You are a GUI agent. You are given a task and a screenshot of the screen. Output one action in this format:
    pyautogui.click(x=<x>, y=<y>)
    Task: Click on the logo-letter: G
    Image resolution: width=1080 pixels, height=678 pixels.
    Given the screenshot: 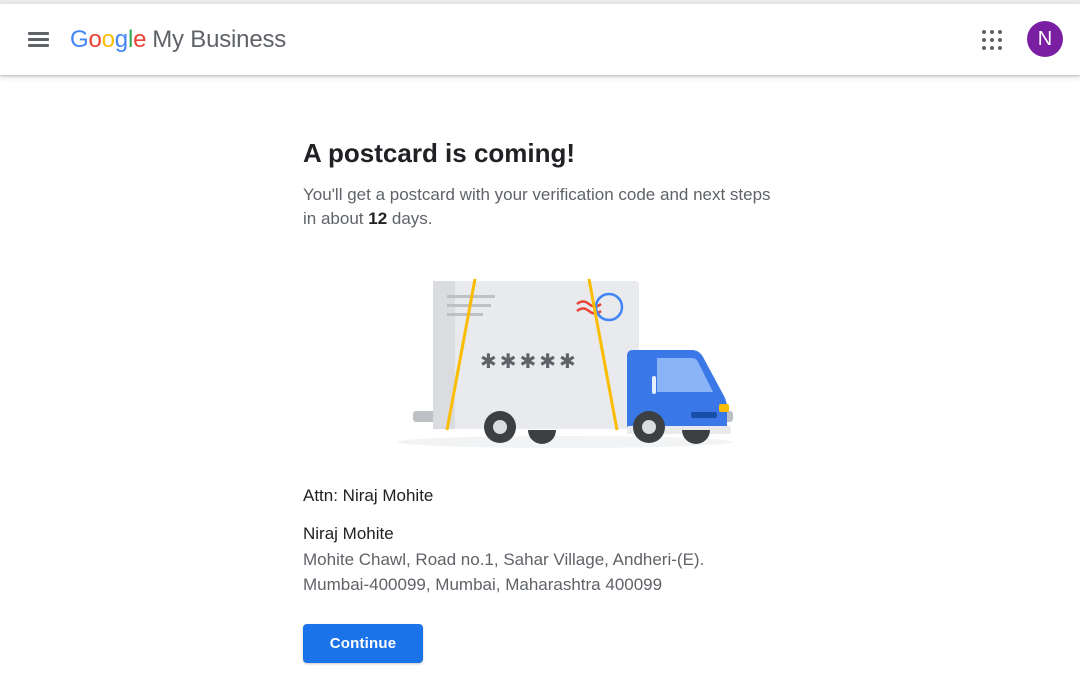 What is the action you would take?
    pyautogui.click(x=79, y=39)
    